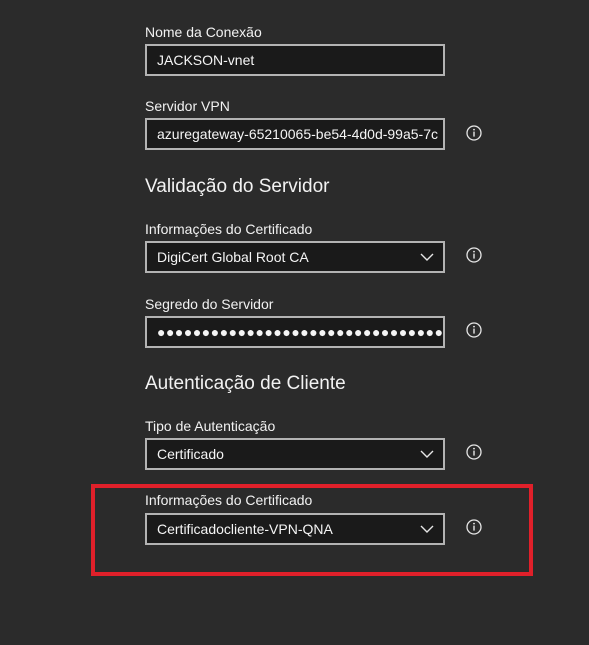 The height and width of the screenshot is (645, 589). Describe the element at coordinates (209, 304) in the screenshot. I see `server-secret-label: Segredo do Servidor` at that location.